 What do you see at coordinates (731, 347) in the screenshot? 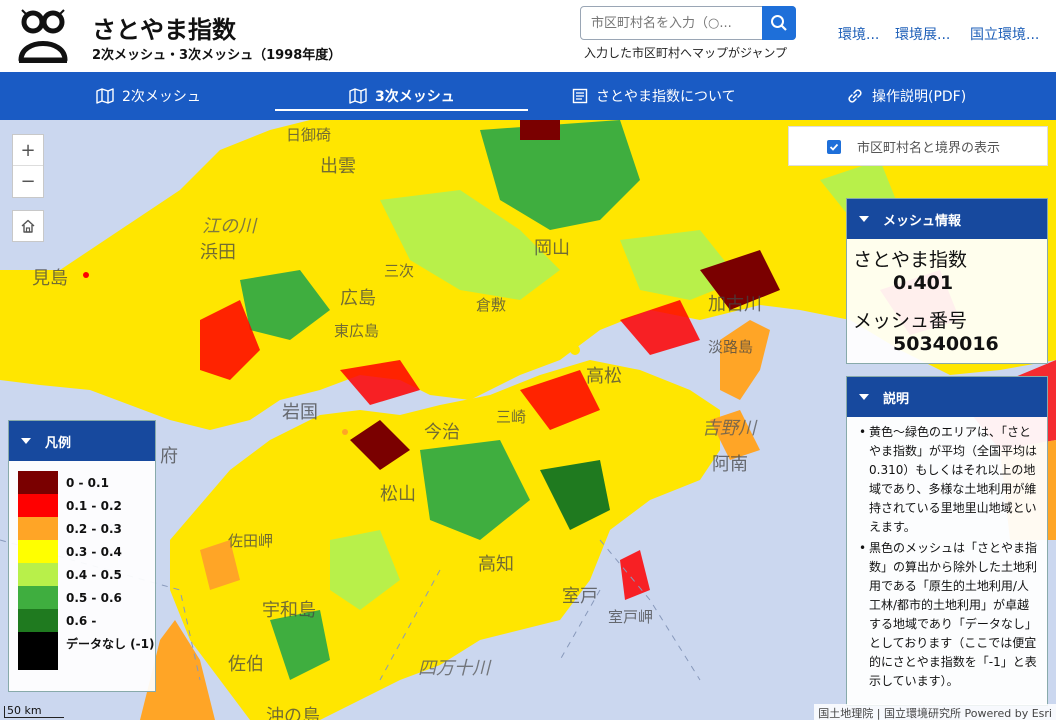
I see `place-name: 淡路島` at bounding box center [731, 347].